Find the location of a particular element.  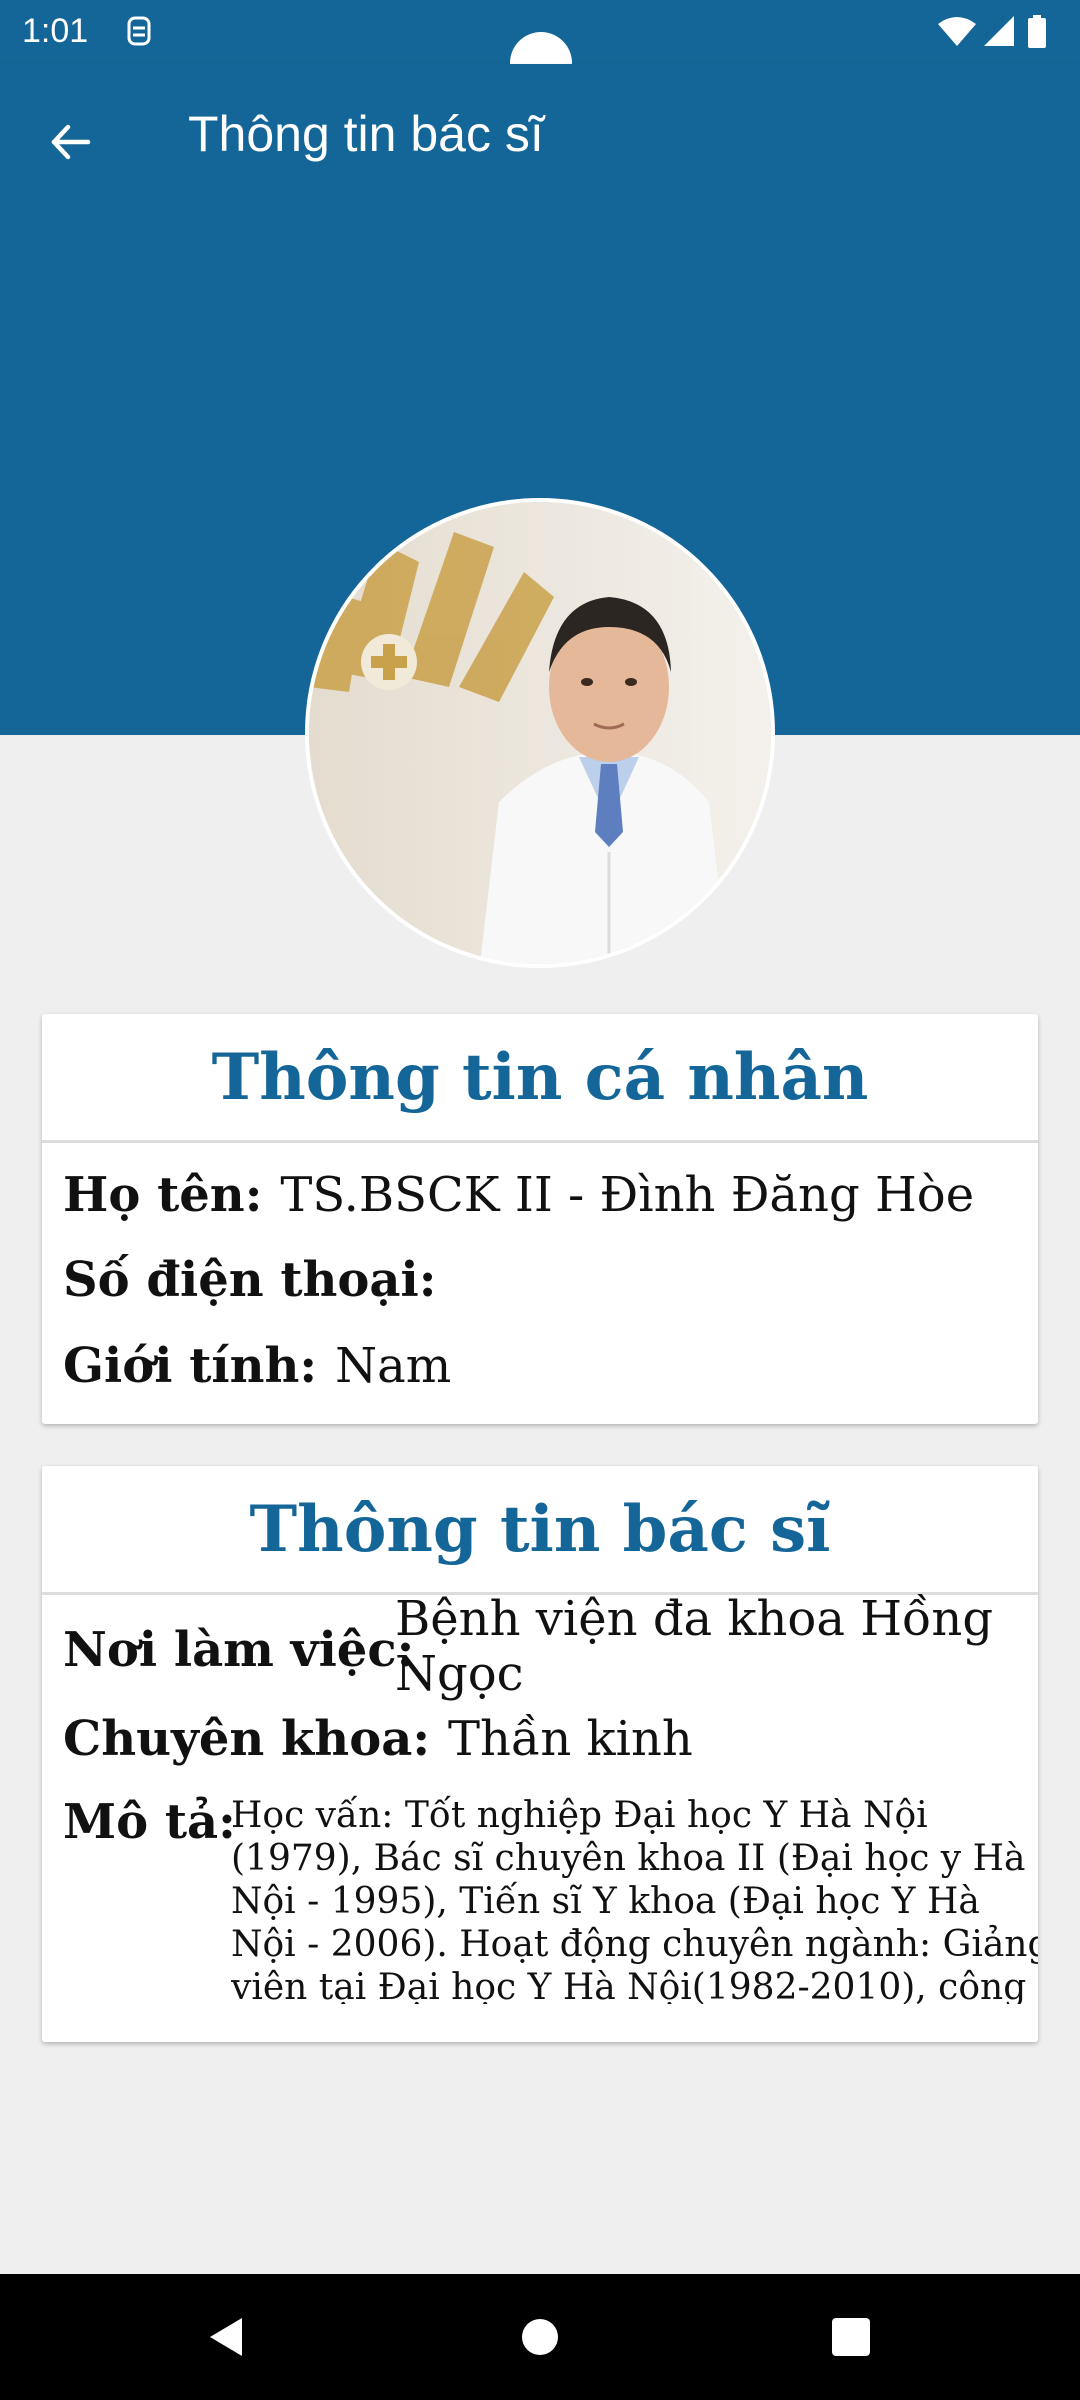

recents-square-icon is located at coordinates (851, 2337).